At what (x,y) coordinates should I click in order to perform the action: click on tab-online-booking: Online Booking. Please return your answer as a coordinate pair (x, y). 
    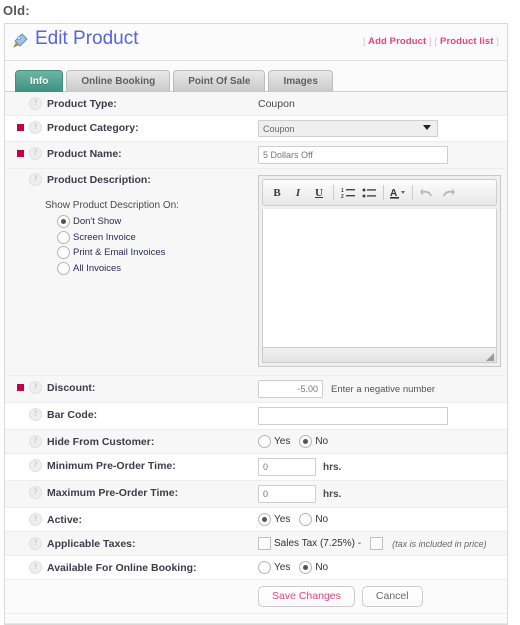
    Looking at the image, I should click on (118, 81).